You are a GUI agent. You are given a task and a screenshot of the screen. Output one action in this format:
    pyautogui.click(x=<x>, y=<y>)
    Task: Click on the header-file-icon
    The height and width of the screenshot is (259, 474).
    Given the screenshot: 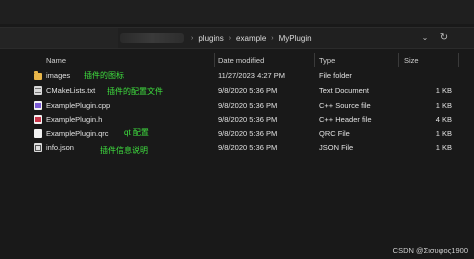 What is the action you would take?
    pyautogui.click(x=38, y=119)
    